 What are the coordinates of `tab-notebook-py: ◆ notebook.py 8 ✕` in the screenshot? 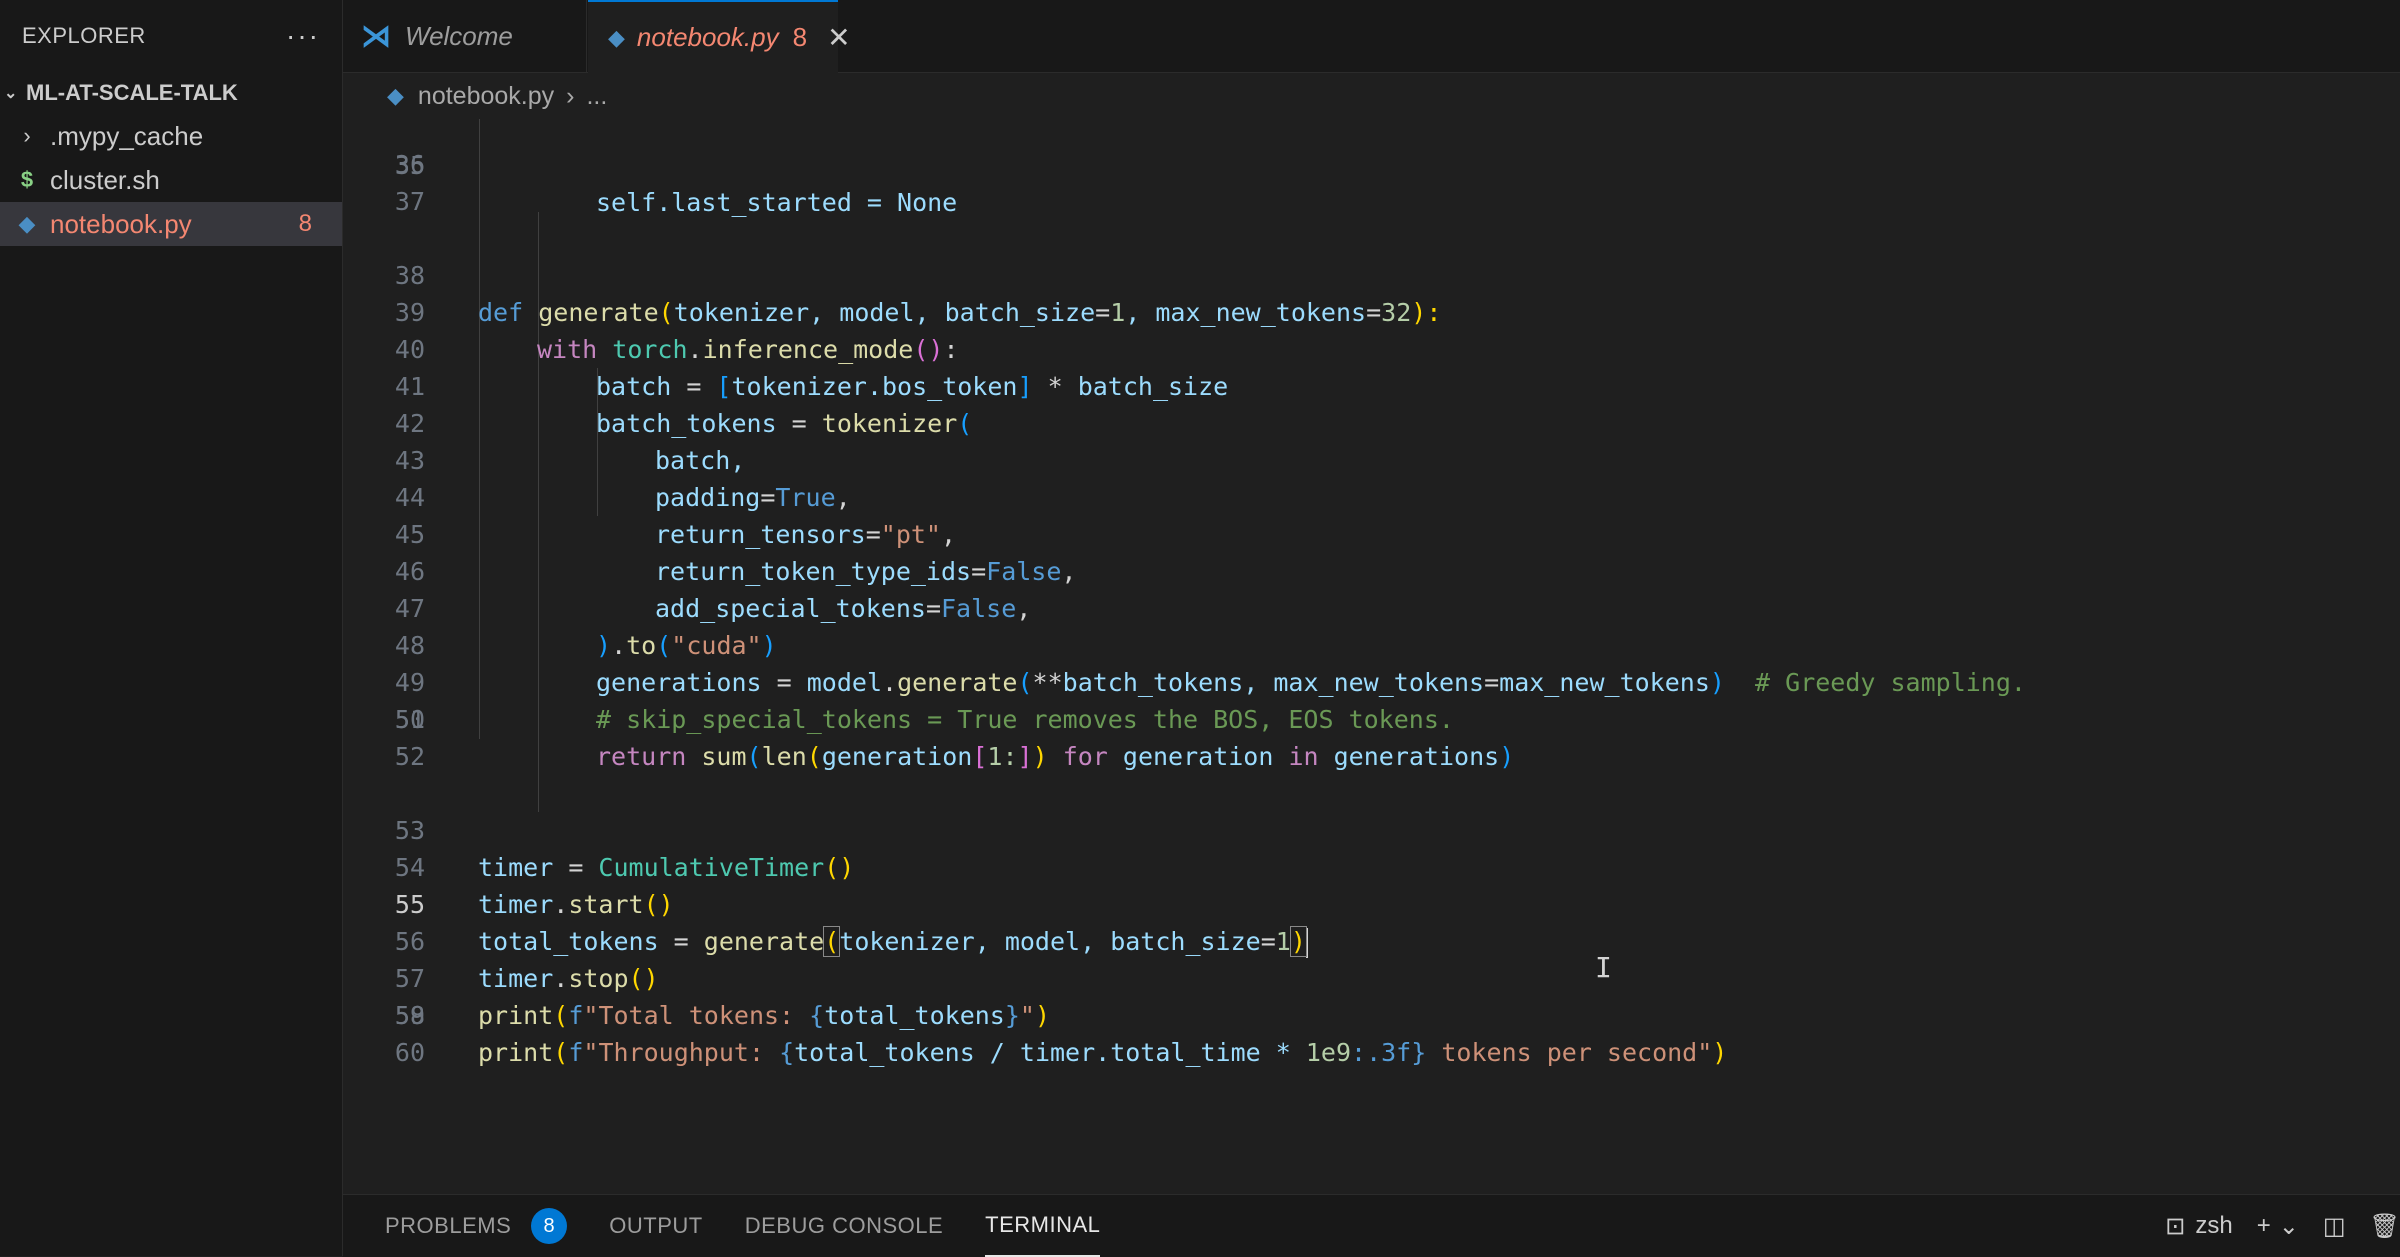 It's located at (719, 36).